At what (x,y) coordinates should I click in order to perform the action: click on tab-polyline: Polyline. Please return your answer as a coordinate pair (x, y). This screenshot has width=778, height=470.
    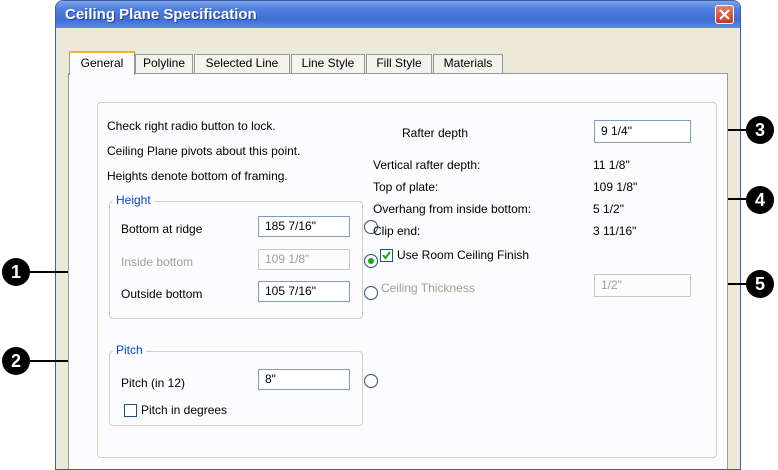
    Looking at the image, I should click on (164, 63).